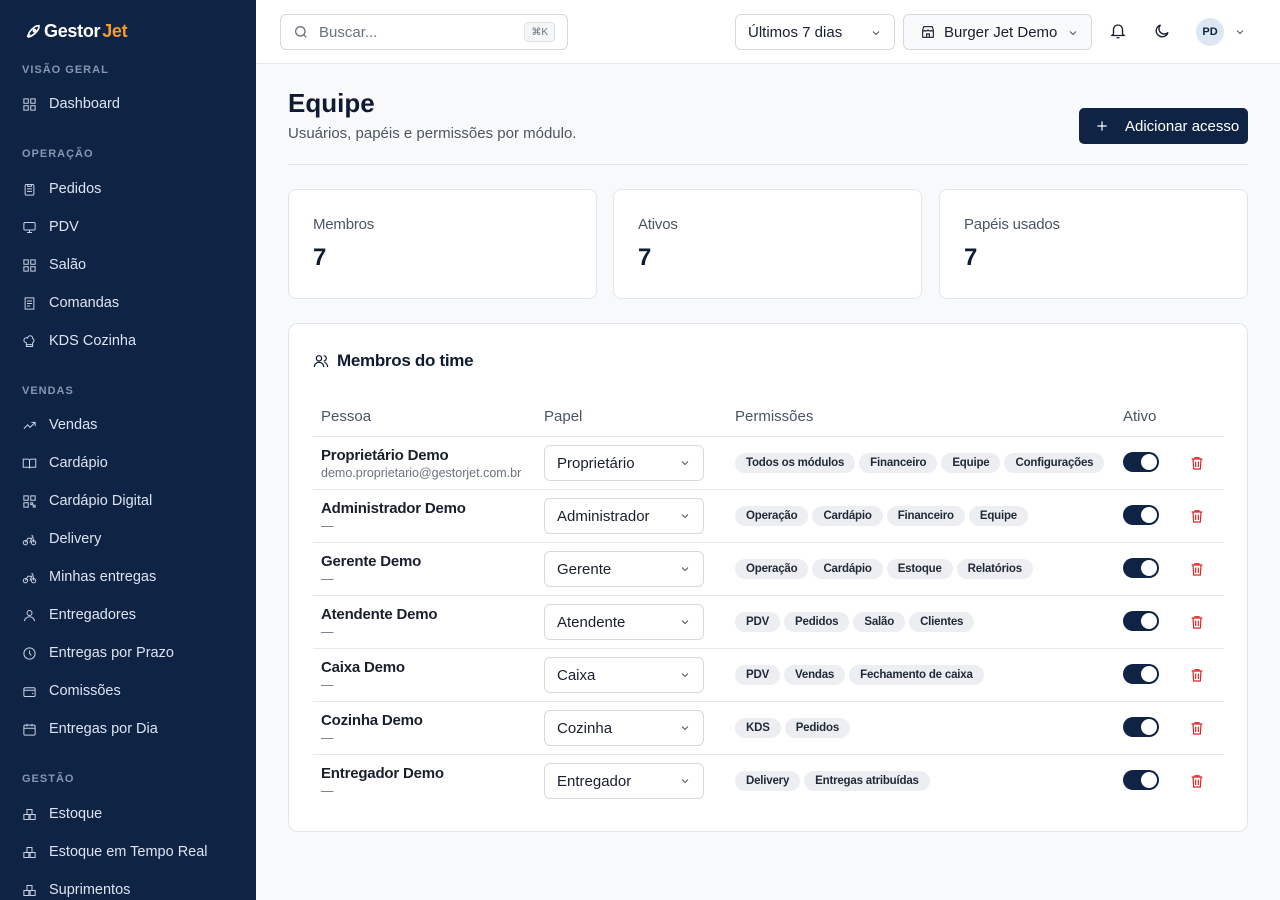  What do you see at coordinates (795, 32) in the screenshot?
I see `period-select-value: Últimos 7 dias` at bounding box center [795, 32].